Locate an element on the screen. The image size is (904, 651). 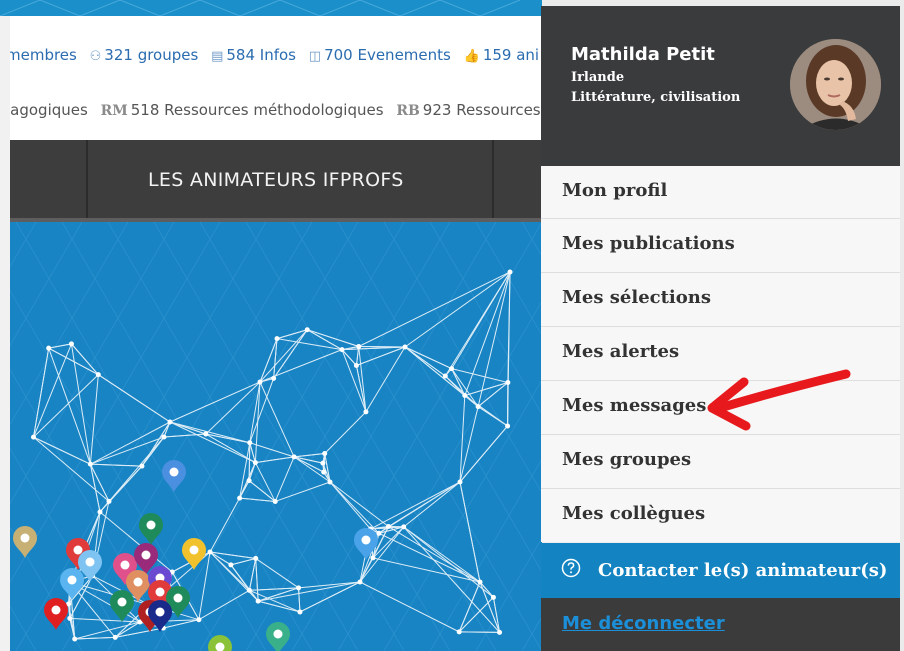
nav-link-animateurs: LES ANIMATEURS IFPROFS is located at coordinates (276, 180).